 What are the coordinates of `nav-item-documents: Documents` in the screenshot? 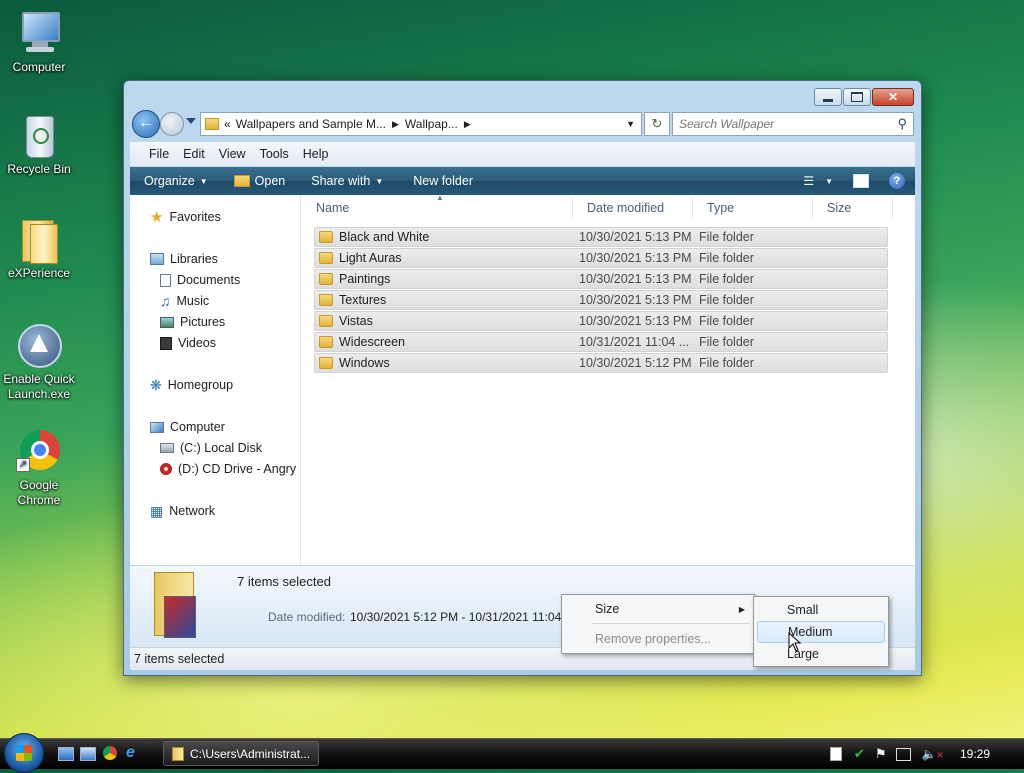 It's located at (200, 280).